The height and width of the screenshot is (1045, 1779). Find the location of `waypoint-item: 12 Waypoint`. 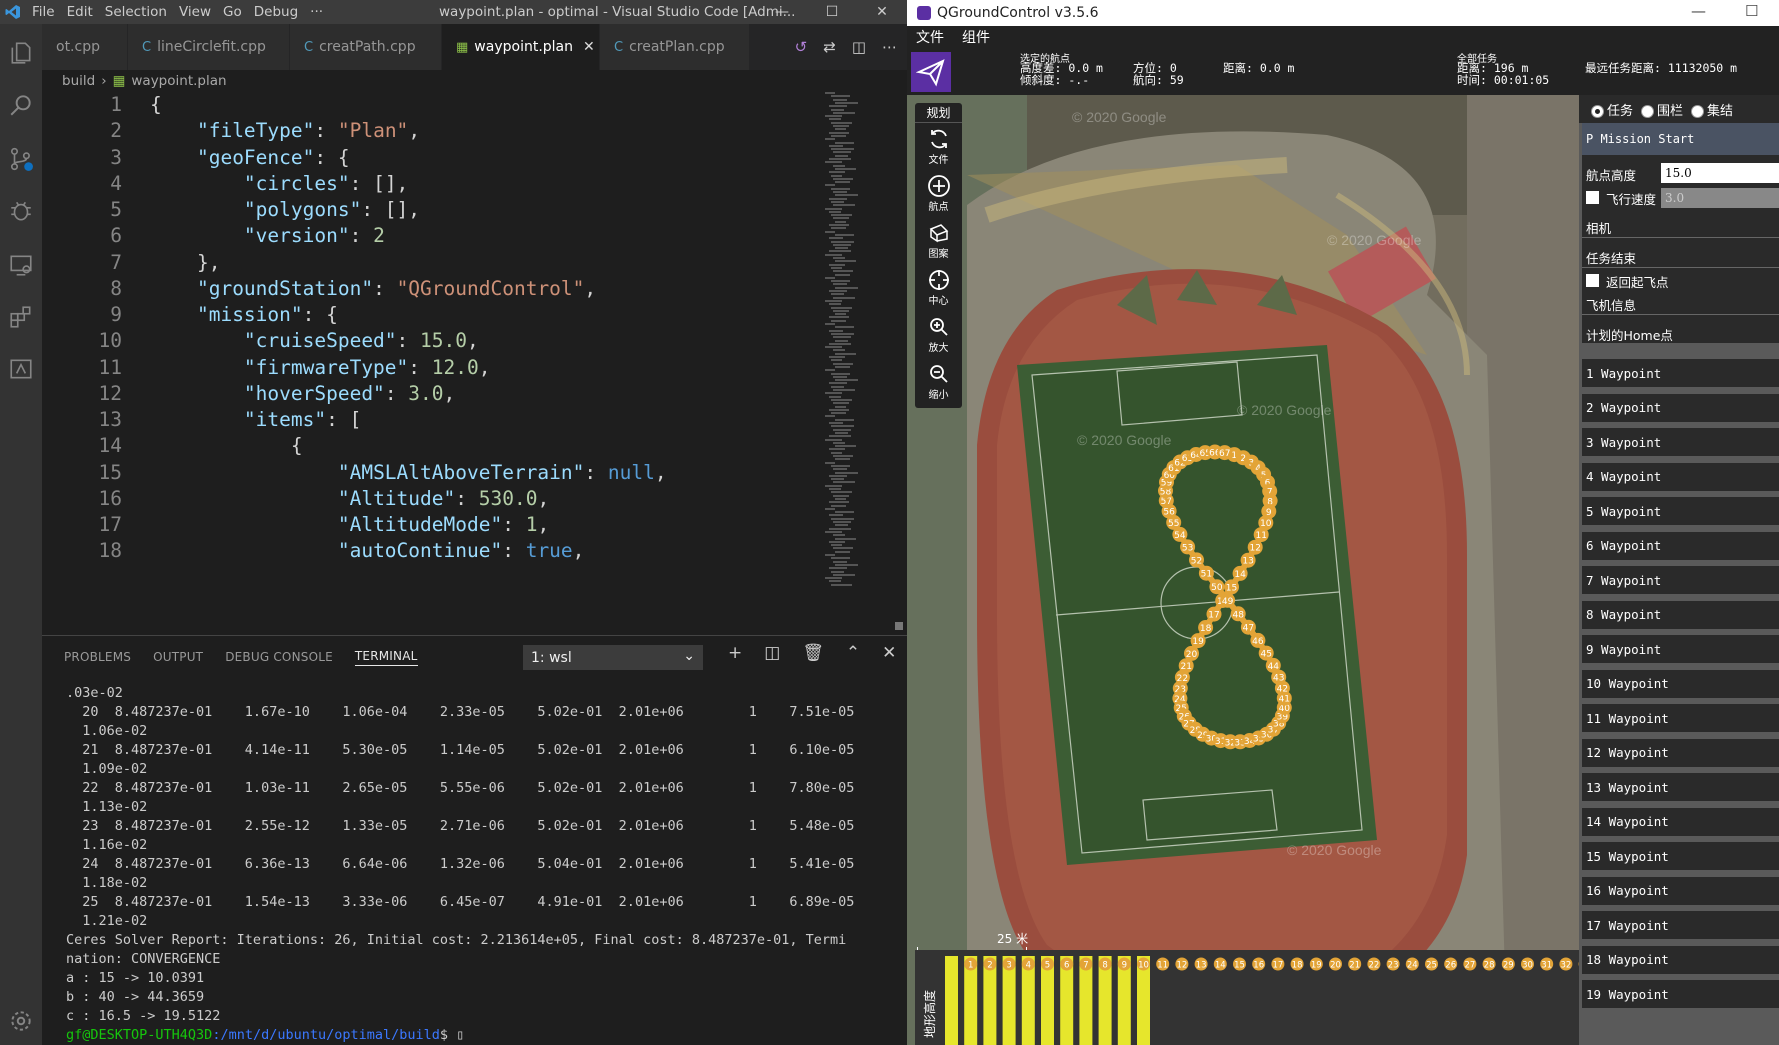

waypoint-item: 12 Waypoint is located at coordinates (1680, 752).